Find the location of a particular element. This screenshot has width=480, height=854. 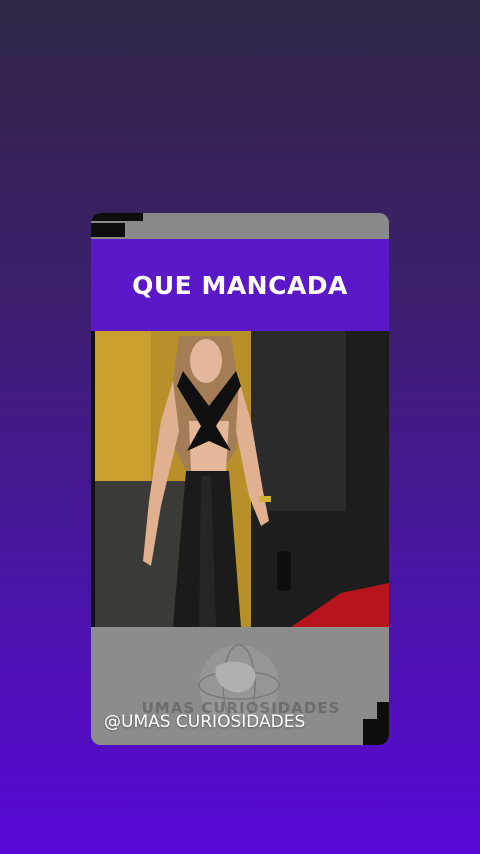

story-title: QUE MANCADA is located at coordinates (240, 285).